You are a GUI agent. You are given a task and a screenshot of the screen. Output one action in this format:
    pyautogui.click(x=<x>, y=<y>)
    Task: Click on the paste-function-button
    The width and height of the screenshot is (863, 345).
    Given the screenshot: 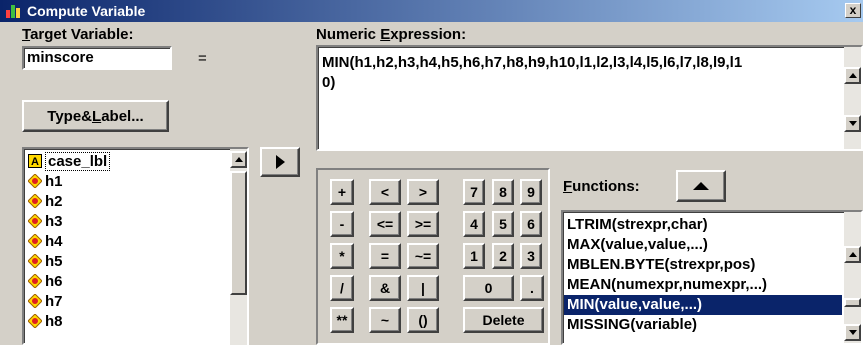 What is the action you would take?
    pyautogui.click(x=701, y=186)
    